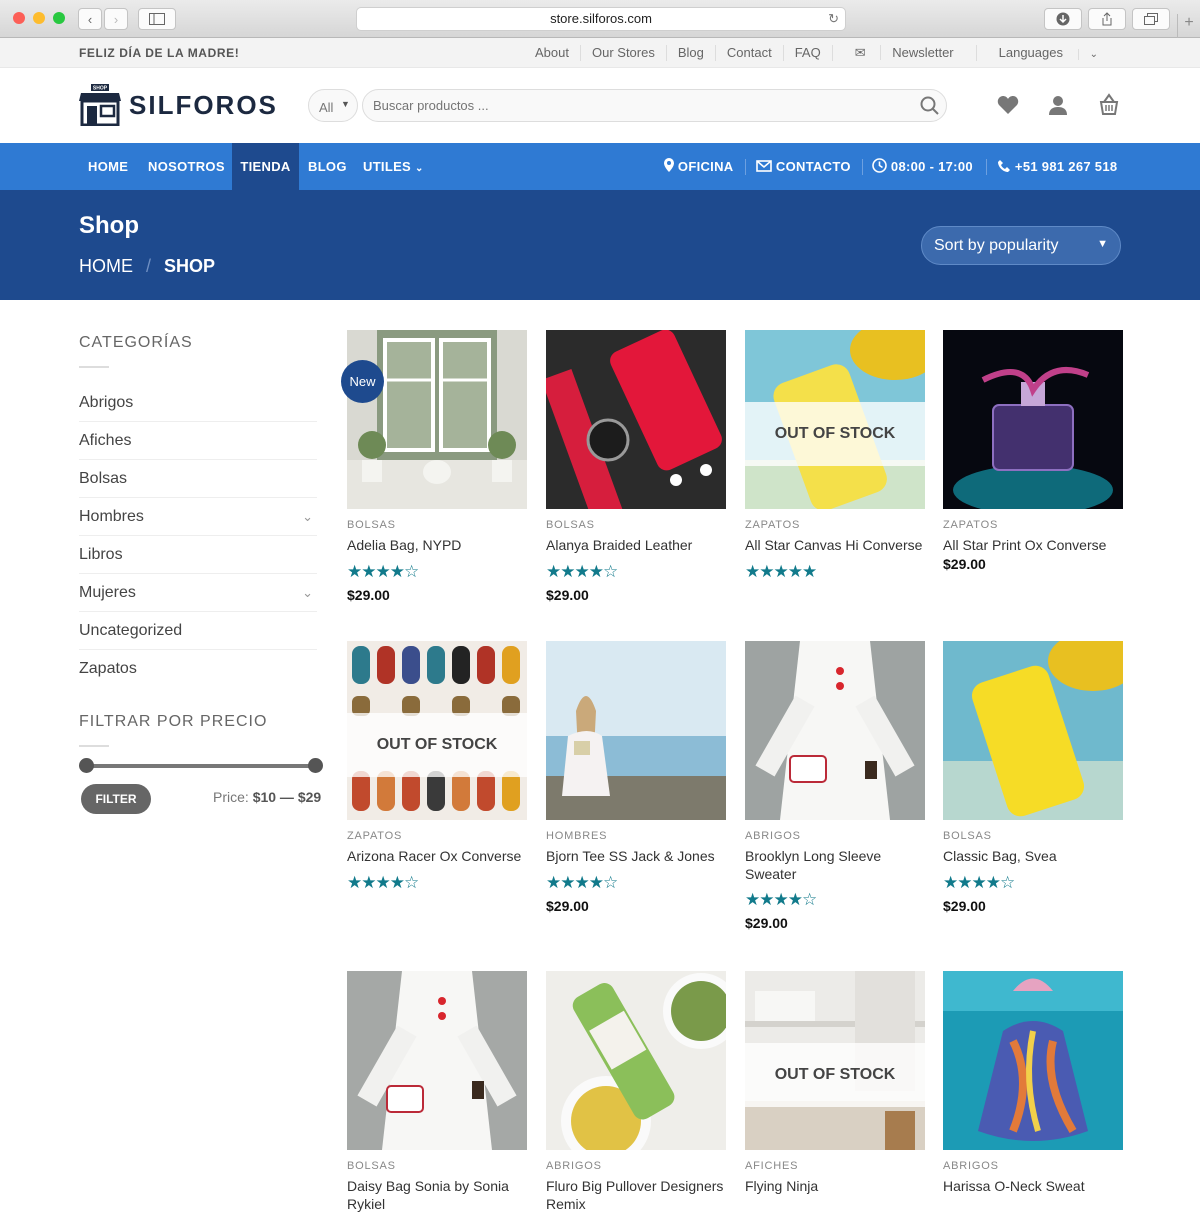 The image size is (1200, 1213). What do you see at coordinates (1057, 166) in the screenshot?
I see `nav-info-phone: +51 981 267 518` at bounding box center [1057, 166].